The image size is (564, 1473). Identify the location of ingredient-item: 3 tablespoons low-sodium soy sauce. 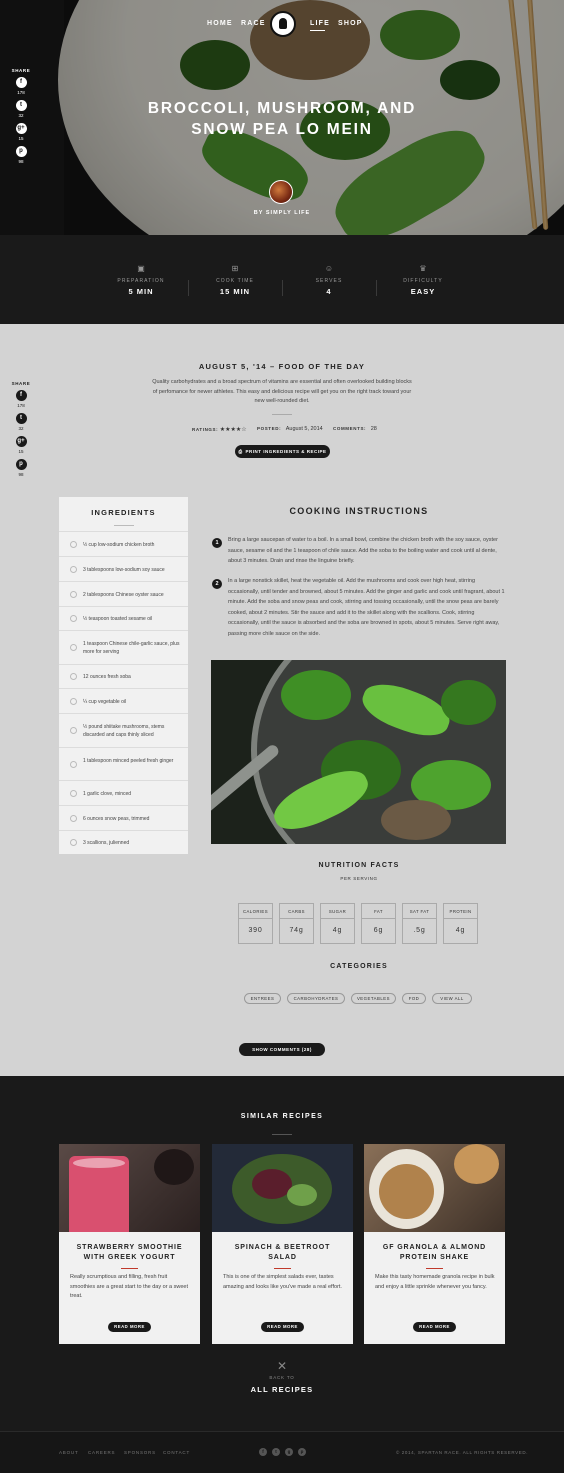
(123, 568).